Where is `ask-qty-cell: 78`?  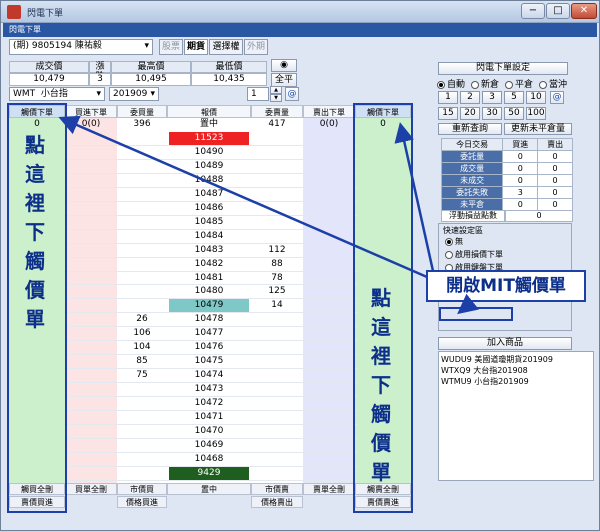 ask-qty-cell: 78 is located at coordinates (277, 277).